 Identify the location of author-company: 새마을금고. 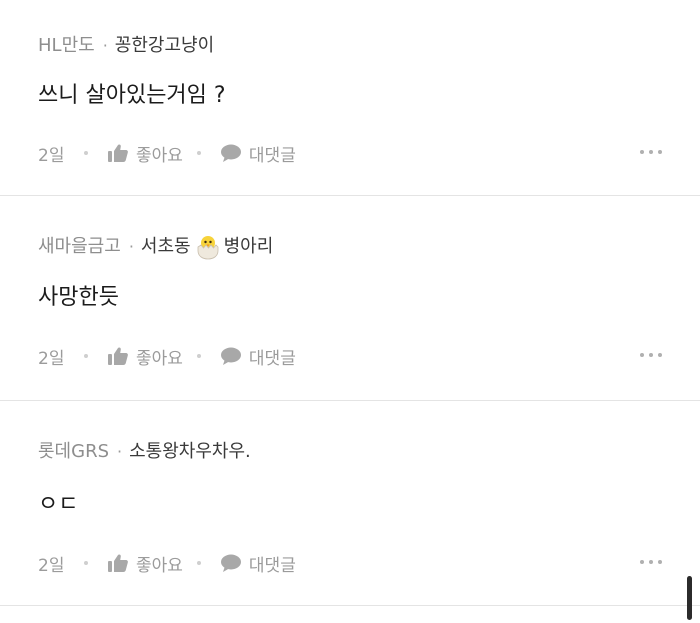
(79, 246).